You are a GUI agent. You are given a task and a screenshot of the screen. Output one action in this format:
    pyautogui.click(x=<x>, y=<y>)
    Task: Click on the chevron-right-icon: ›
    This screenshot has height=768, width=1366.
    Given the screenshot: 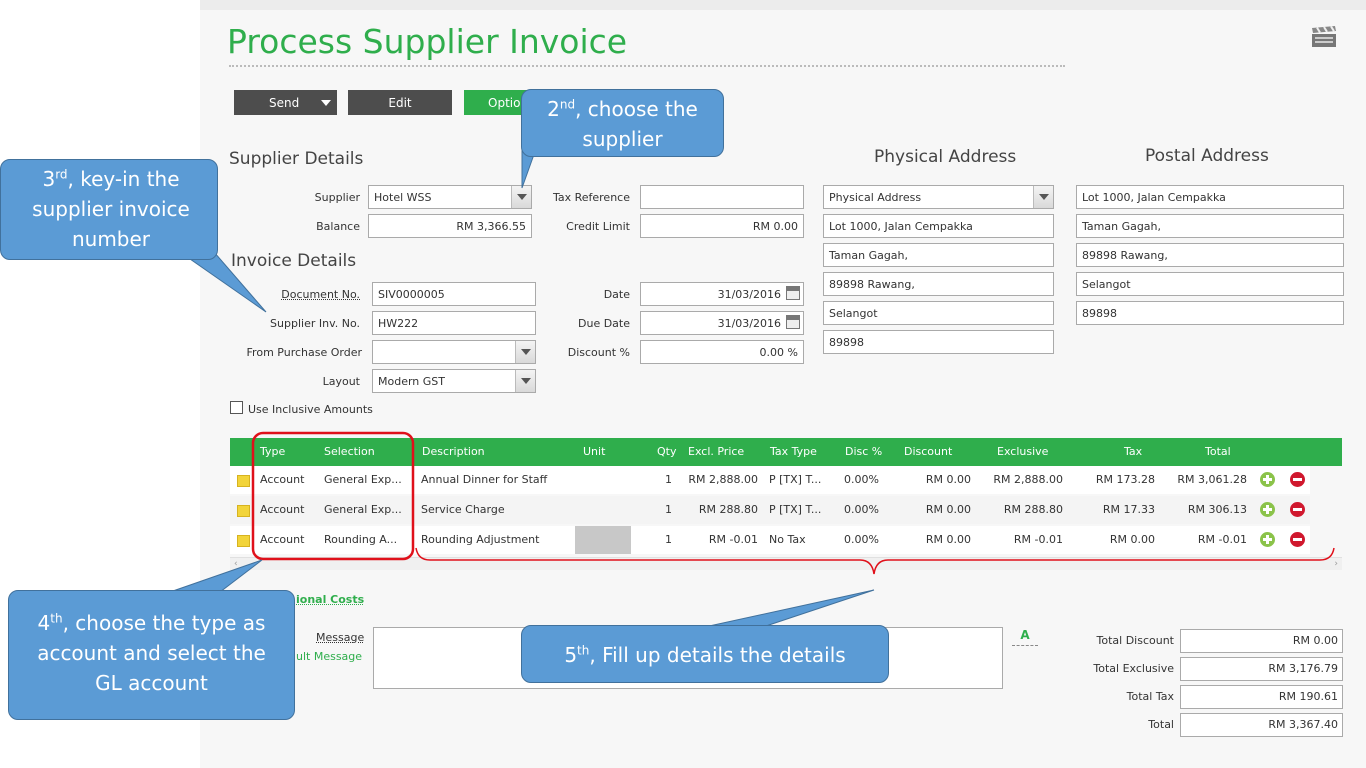 What is the action you would take?
    pyautogui.click(x=1336, y=564)
    